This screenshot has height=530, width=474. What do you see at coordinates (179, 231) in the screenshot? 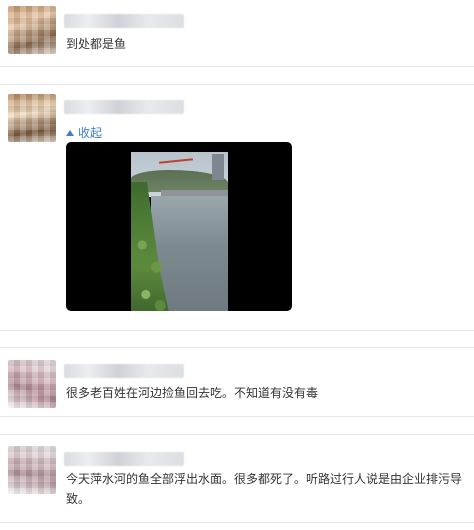
I see `video-frame-river-scene` at bounding box center [179, 231].